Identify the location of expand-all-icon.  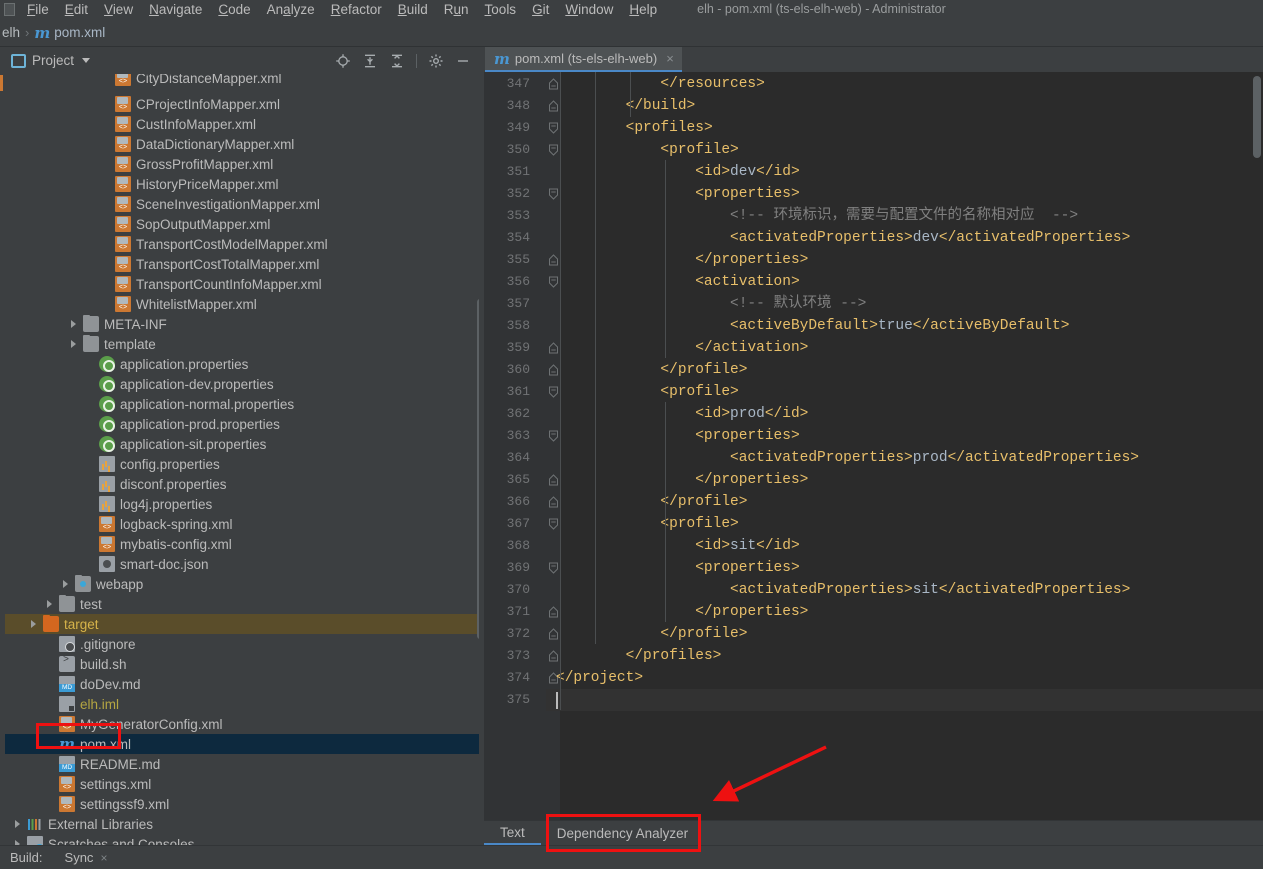
(370, 61).